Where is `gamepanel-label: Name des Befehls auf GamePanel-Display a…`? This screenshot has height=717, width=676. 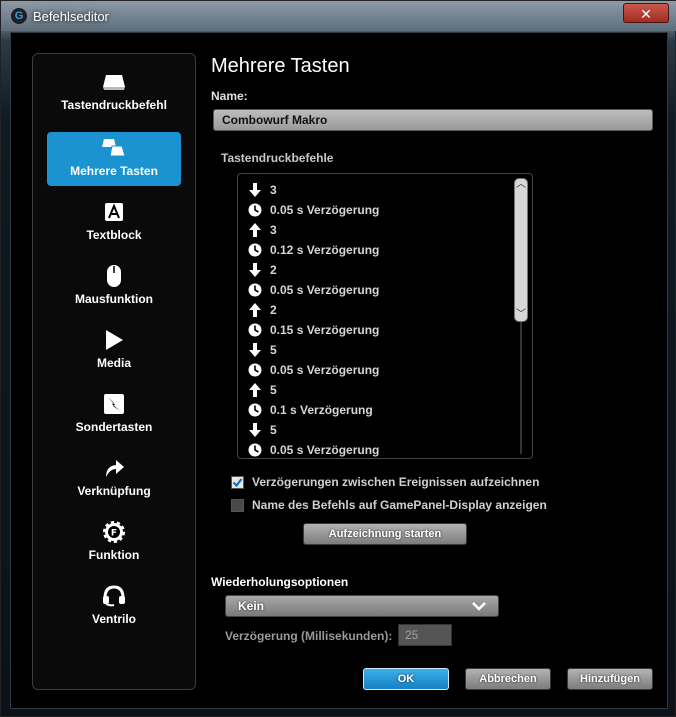
gamepanel-label: Name des Befehls auf GamePanel-Display a… is located at coordinates (399, 505).